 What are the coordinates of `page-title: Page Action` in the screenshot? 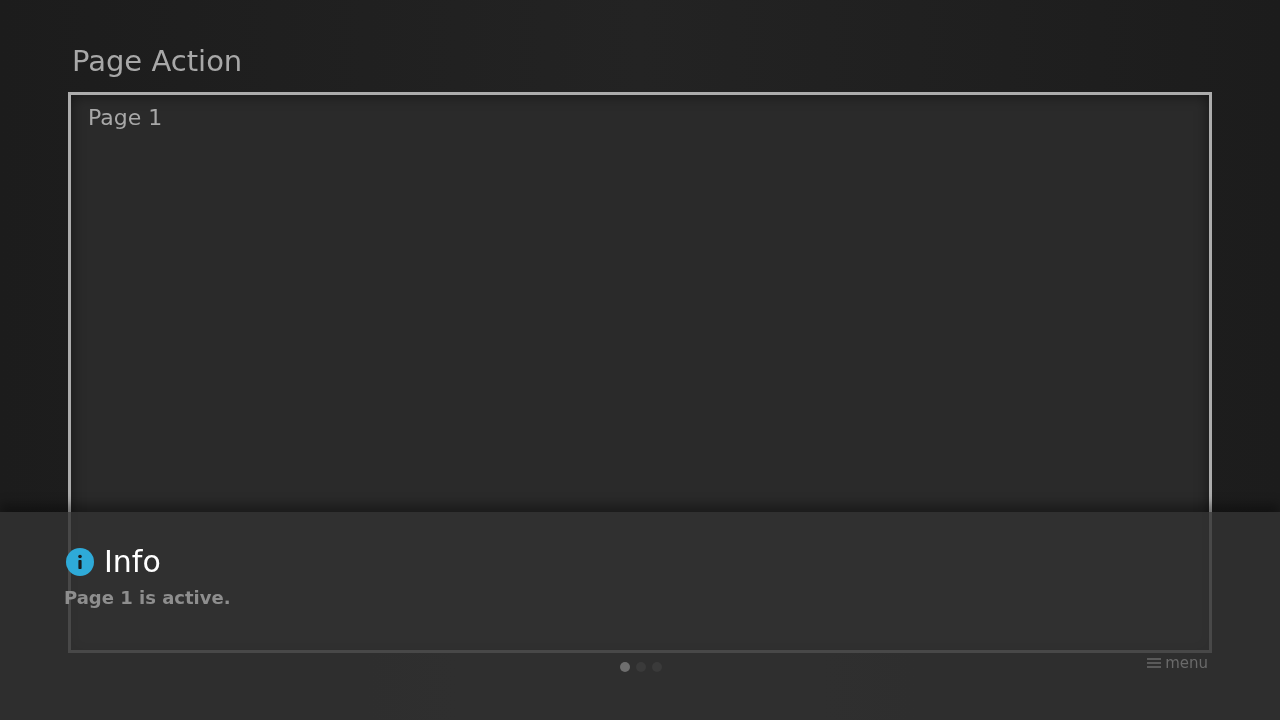 It's located at (158, 61).